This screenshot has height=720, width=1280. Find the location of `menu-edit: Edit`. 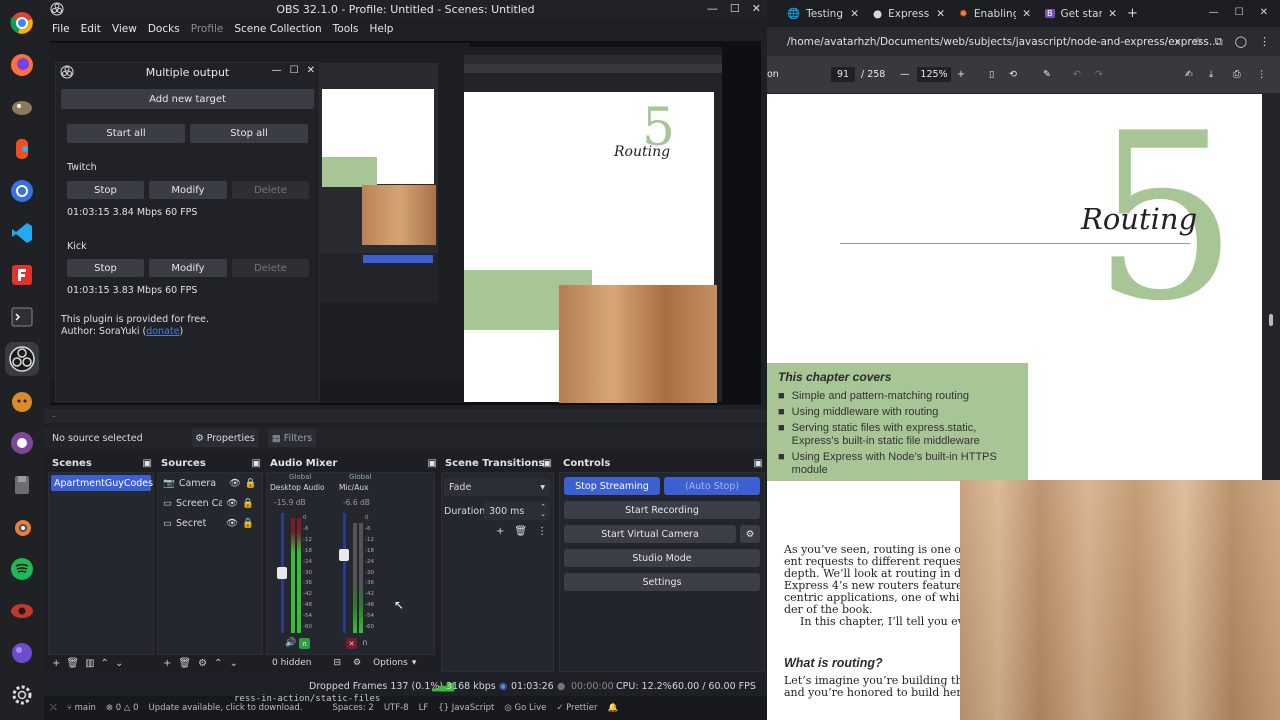

menu-edit: Edit is located at coordinates (91, 29).